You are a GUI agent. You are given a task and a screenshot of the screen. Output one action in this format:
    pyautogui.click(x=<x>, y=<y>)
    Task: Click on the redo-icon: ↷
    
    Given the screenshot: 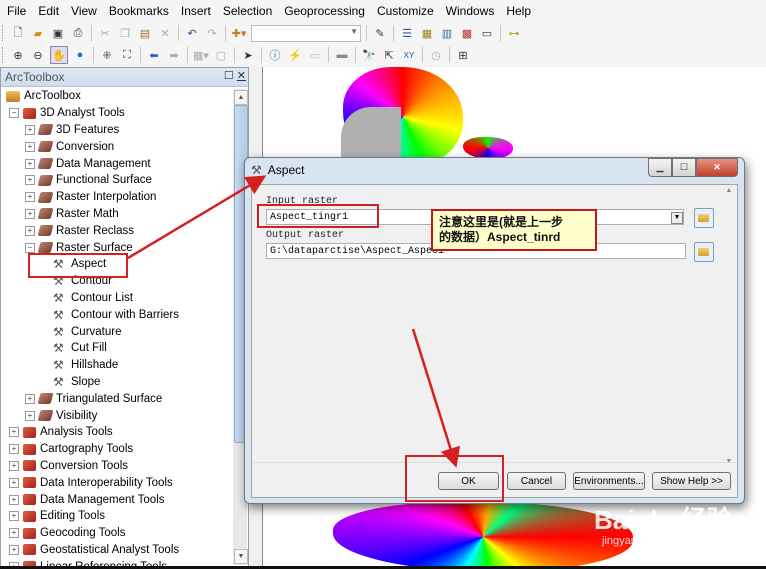 What is the action you would take?
    pyautogui.click(x=212, y=33)
    